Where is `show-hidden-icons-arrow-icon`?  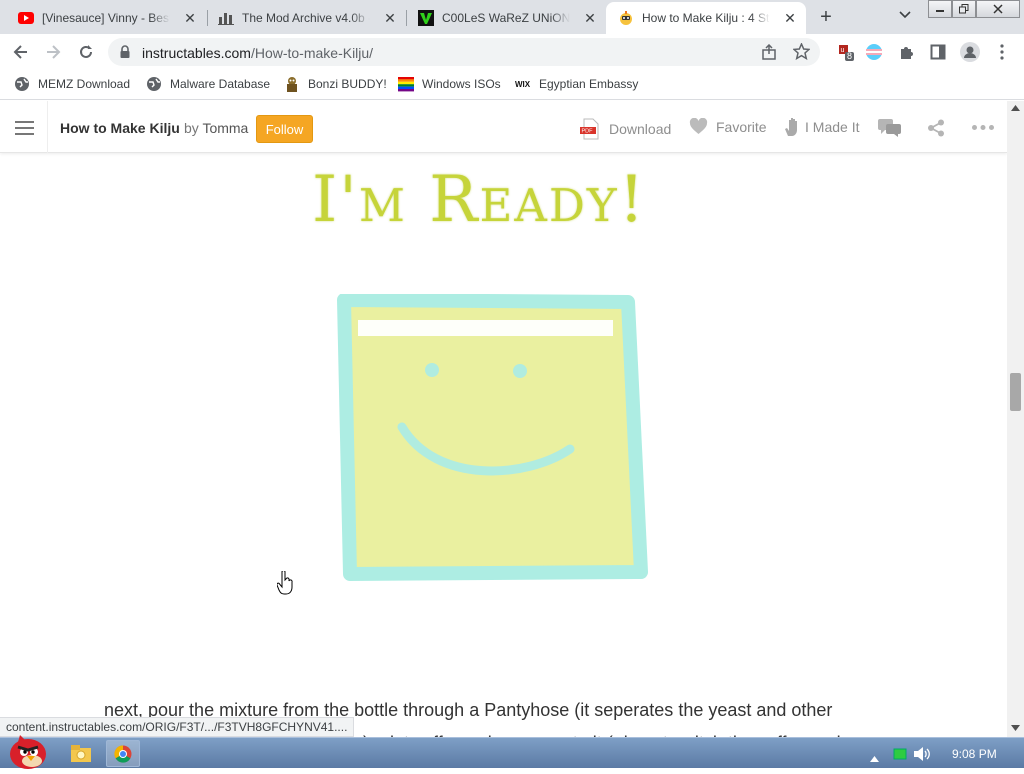
show-hidden-icons-arrow-icon is located at coordinates (874, 758).